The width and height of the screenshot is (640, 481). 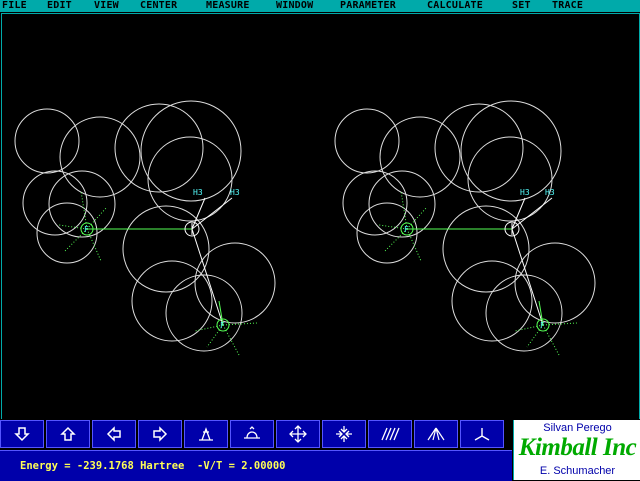 I want to click on menu-set: SET, so click(x=521, y=6).